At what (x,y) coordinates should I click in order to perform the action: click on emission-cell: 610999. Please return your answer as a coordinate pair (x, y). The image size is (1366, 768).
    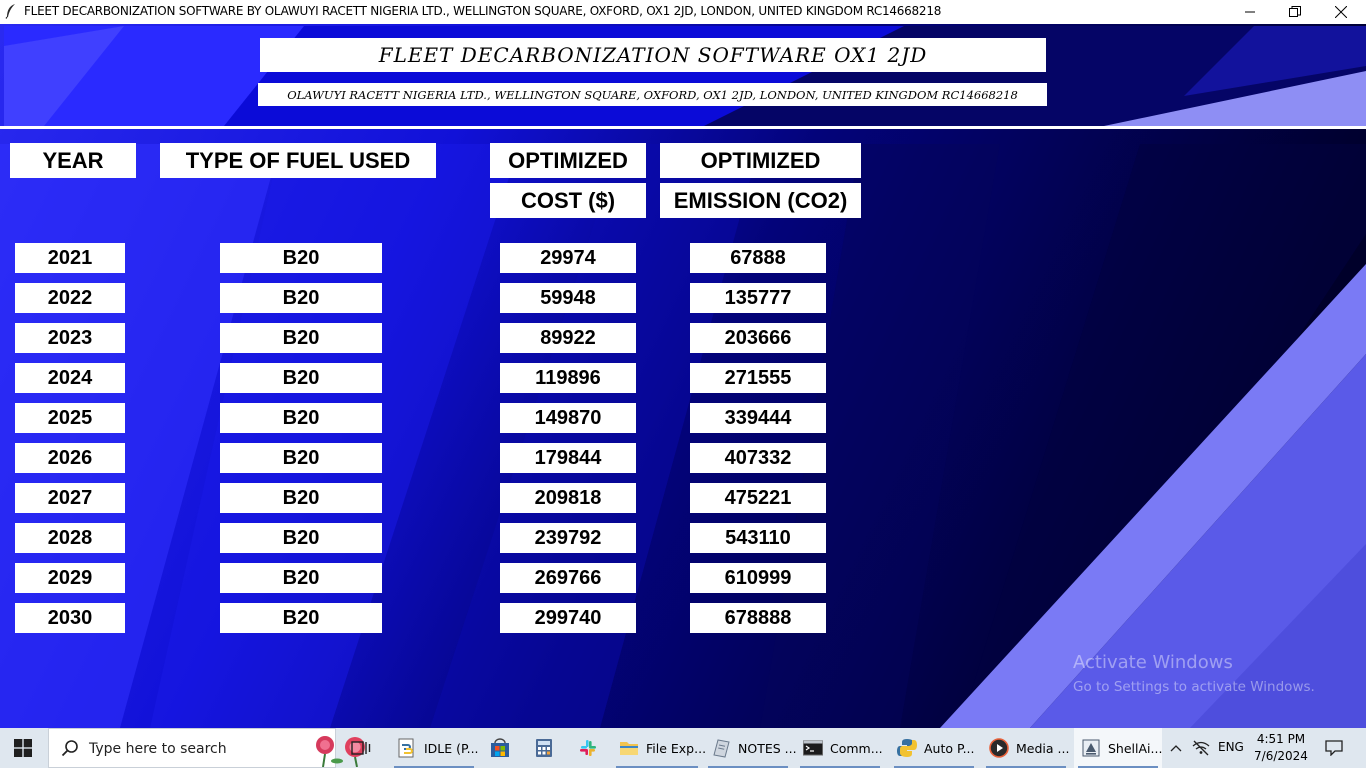
    Looking at the image, I should click on (758, 578).